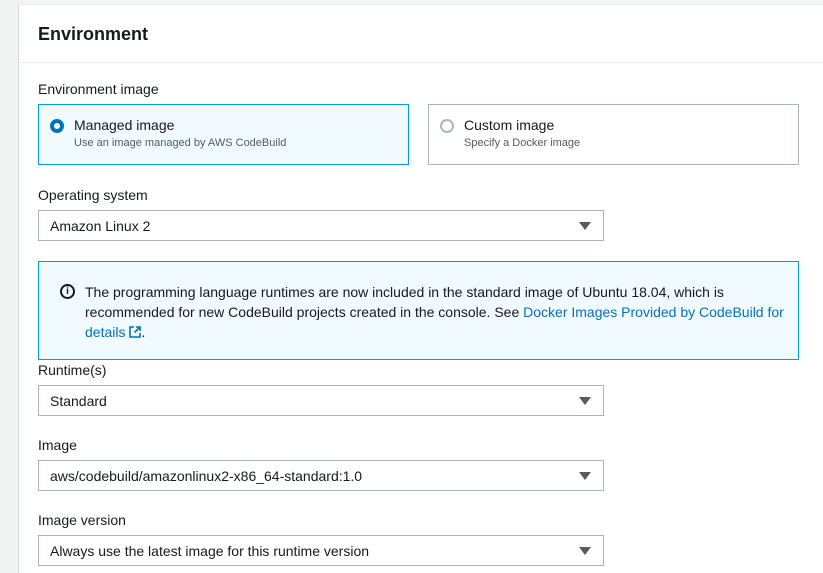  I want to click on managed-image-title: Managed image, so click(124, 125).